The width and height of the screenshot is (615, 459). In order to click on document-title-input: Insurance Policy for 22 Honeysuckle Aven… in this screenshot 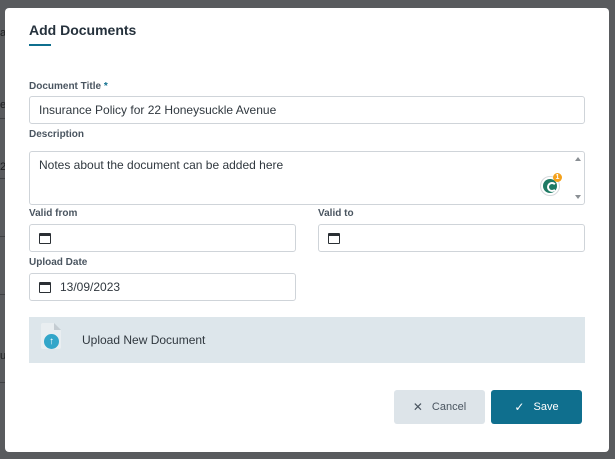, I will do `click(307, 110)`.